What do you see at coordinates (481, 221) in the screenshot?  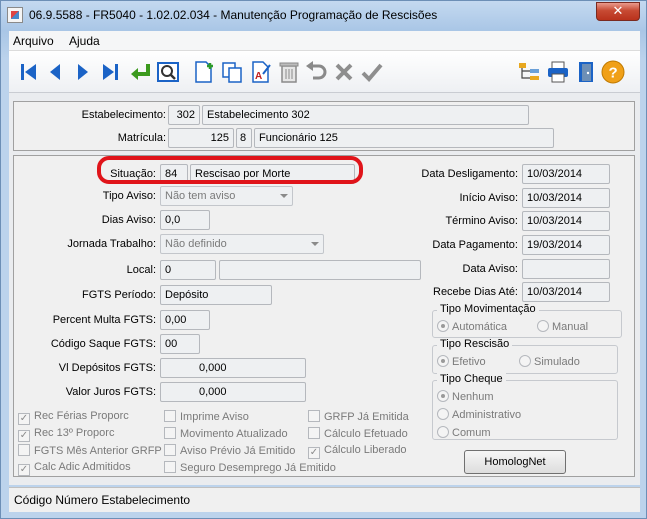 I see `termino-aviso-label: Término Aviso:` at bounding box center [481, 221].